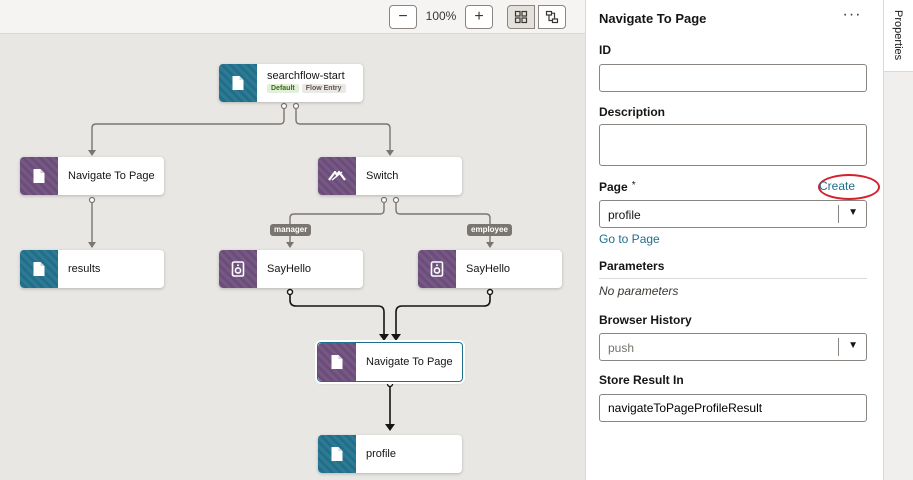  Describe the element at coordinates (641, 380) in the screenshot. I see `store-result-label: Store Result In` at that location.